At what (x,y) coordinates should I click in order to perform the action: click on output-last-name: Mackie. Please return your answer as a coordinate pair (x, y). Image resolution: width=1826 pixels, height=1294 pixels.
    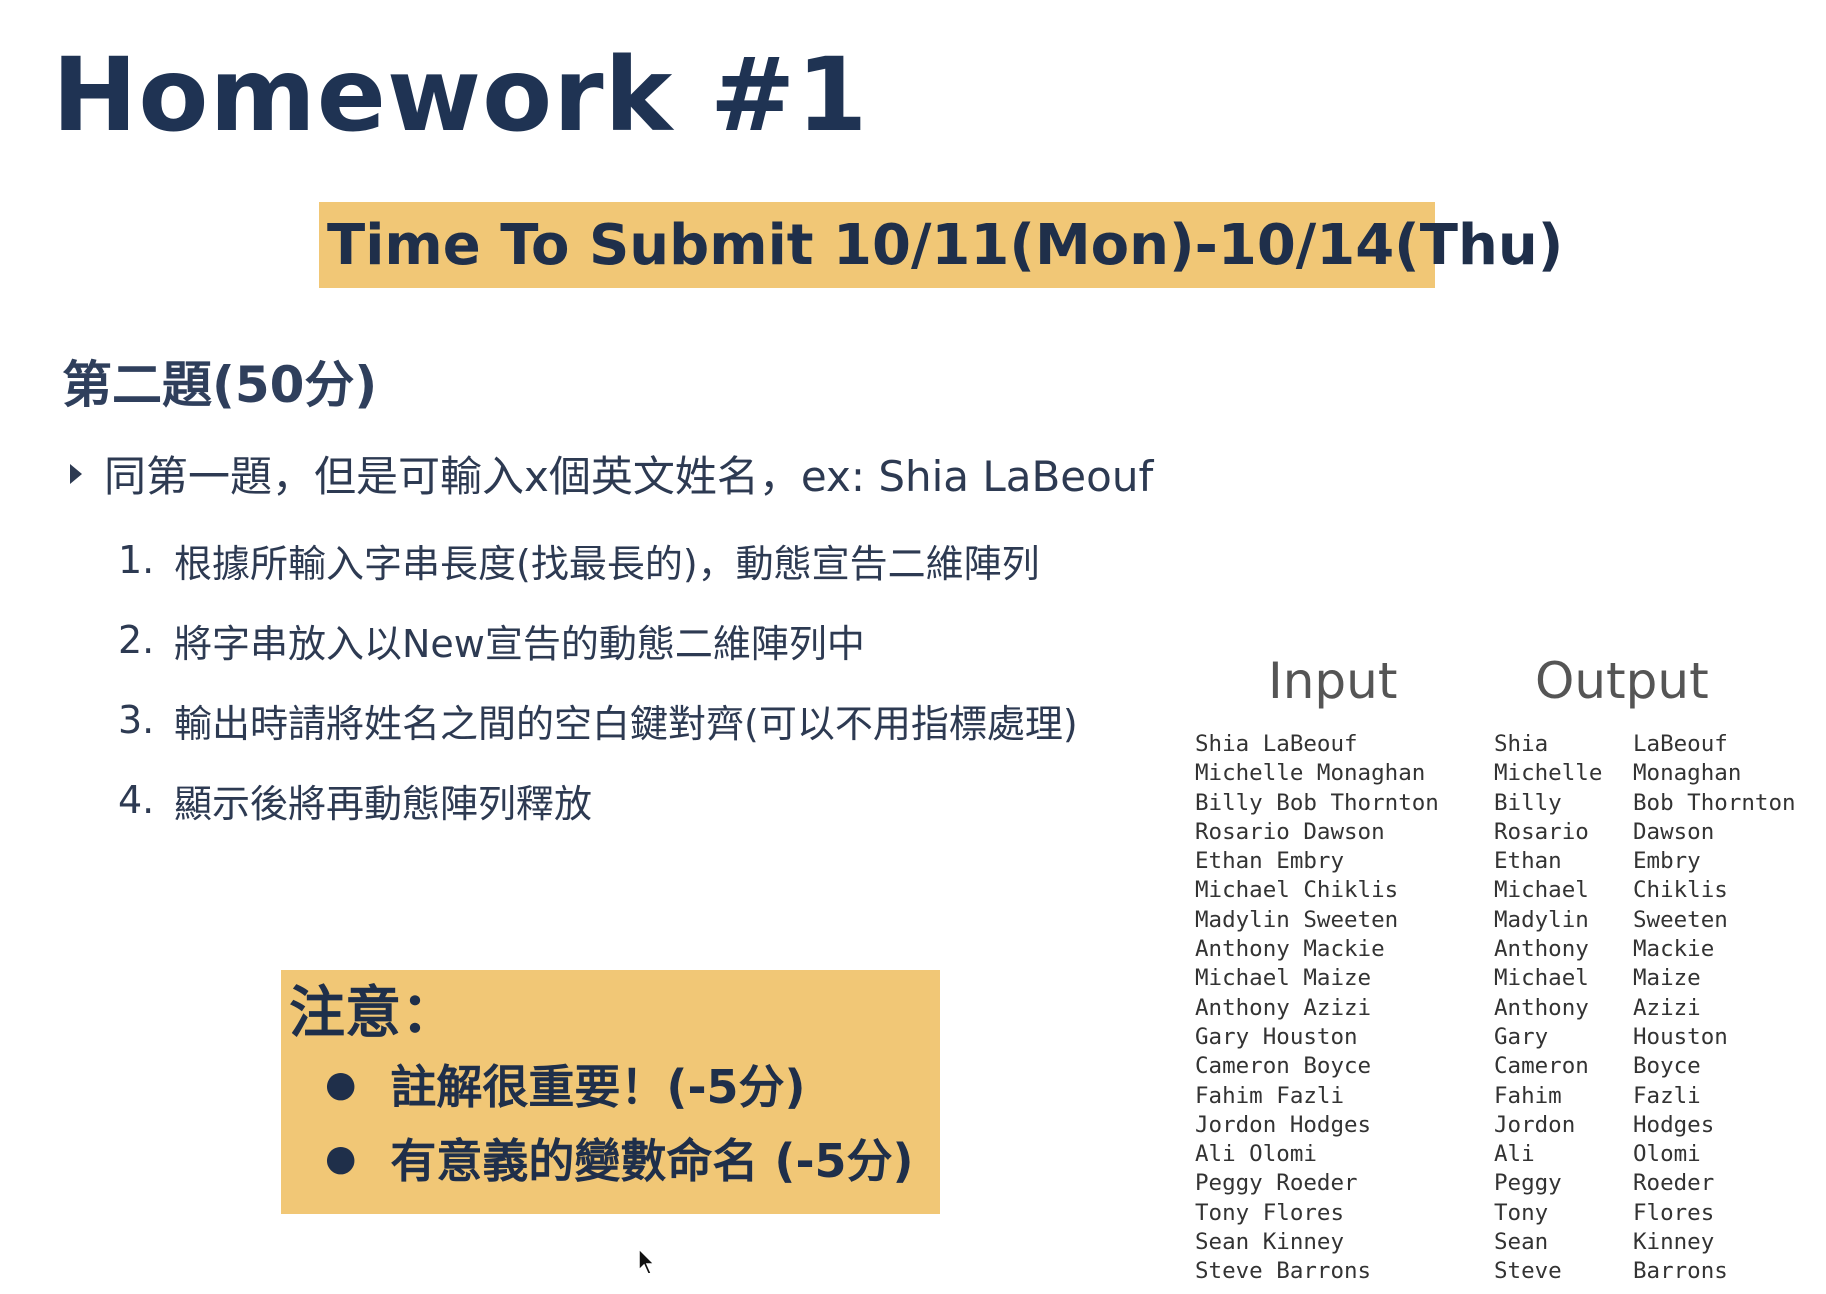
    Looking at the image, I should click on (1674, 949).